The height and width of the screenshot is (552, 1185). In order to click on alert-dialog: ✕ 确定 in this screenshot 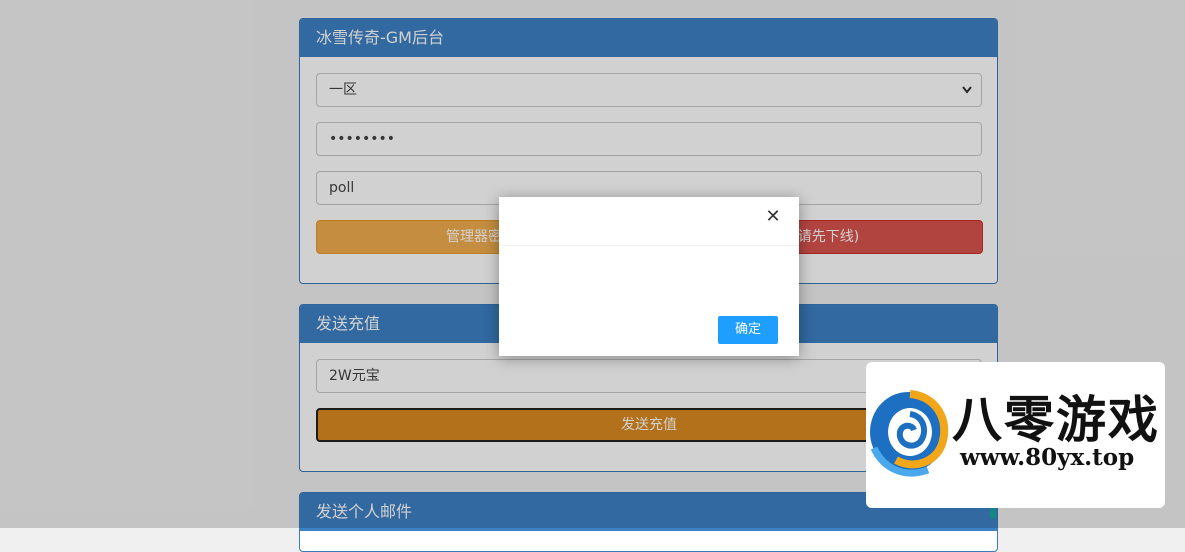, I will do `click(649, 276)`.